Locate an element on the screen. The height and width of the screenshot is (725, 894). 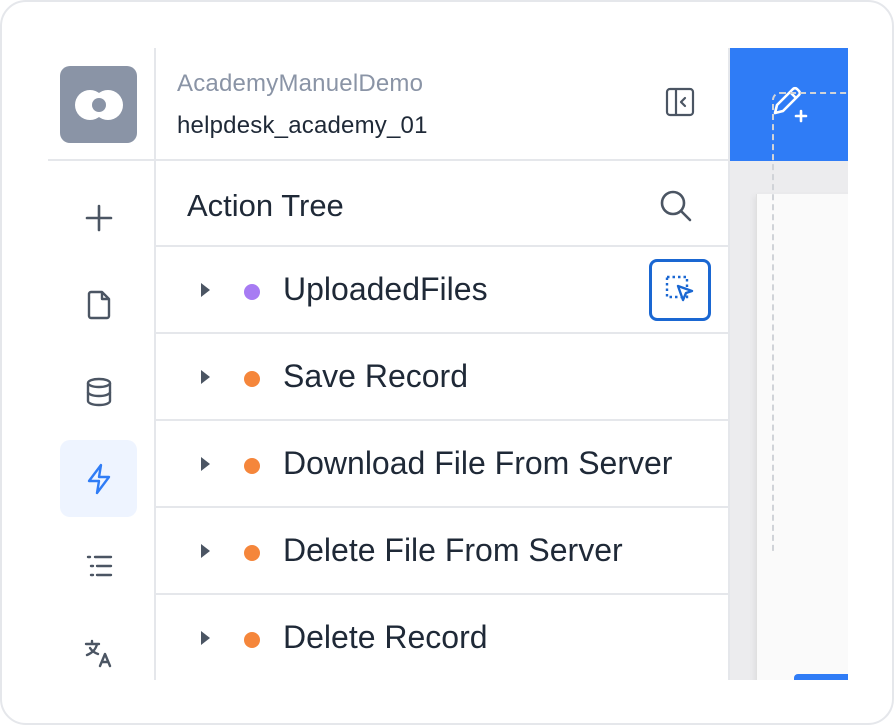
app-id: helpdesk_academy_01 is located at coordinates (302, 125).